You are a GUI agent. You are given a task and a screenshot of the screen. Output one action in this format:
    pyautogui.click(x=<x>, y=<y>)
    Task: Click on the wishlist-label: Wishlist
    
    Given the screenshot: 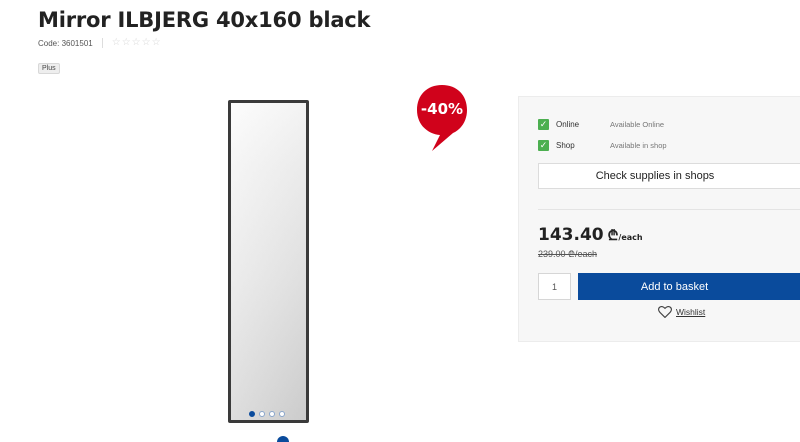 What is the action you would take?
    pyautogui.click(x=691, y=312)
    